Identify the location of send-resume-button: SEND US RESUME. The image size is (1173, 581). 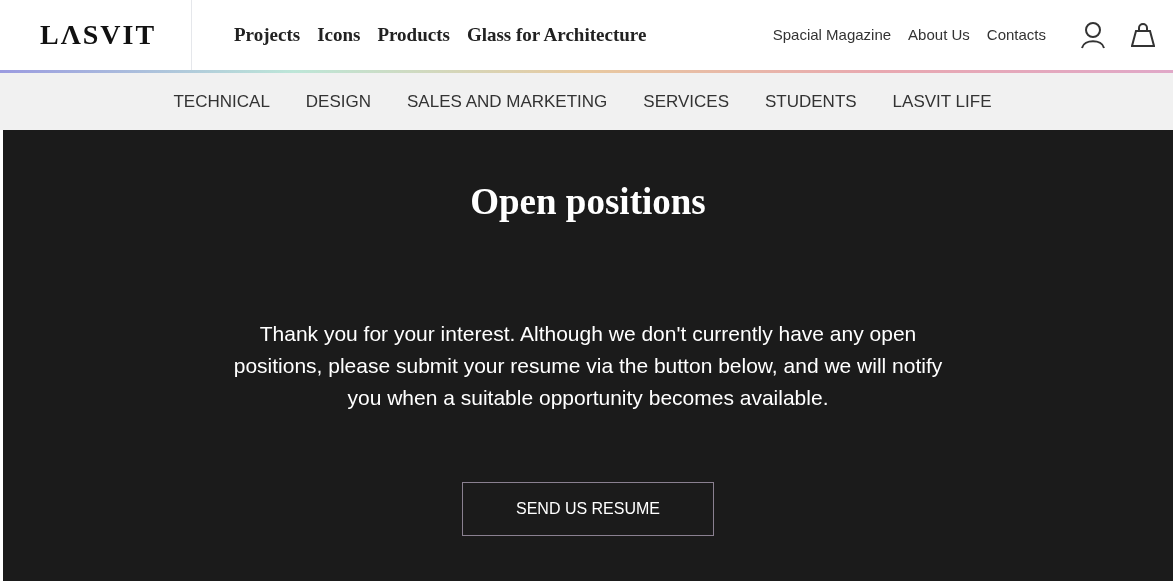
(588, 508).